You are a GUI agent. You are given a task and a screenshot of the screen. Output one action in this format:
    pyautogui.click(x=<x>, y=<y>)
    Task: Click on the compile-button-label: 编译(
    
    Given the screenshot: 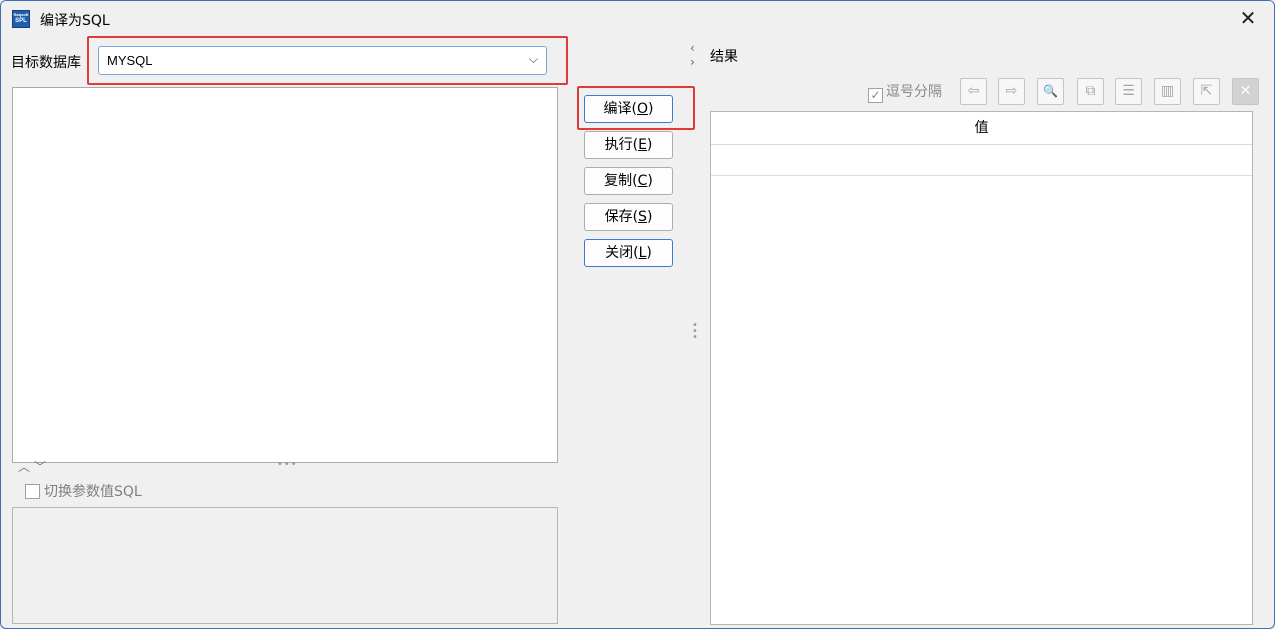 What is the action you would take?
    pyautogui.click(x=620, y=109)
    